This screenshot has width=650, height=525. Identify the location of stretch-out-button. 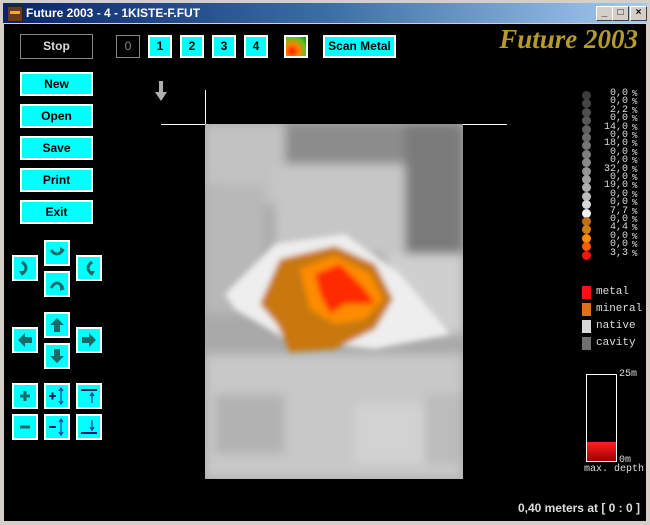
(57, 427).